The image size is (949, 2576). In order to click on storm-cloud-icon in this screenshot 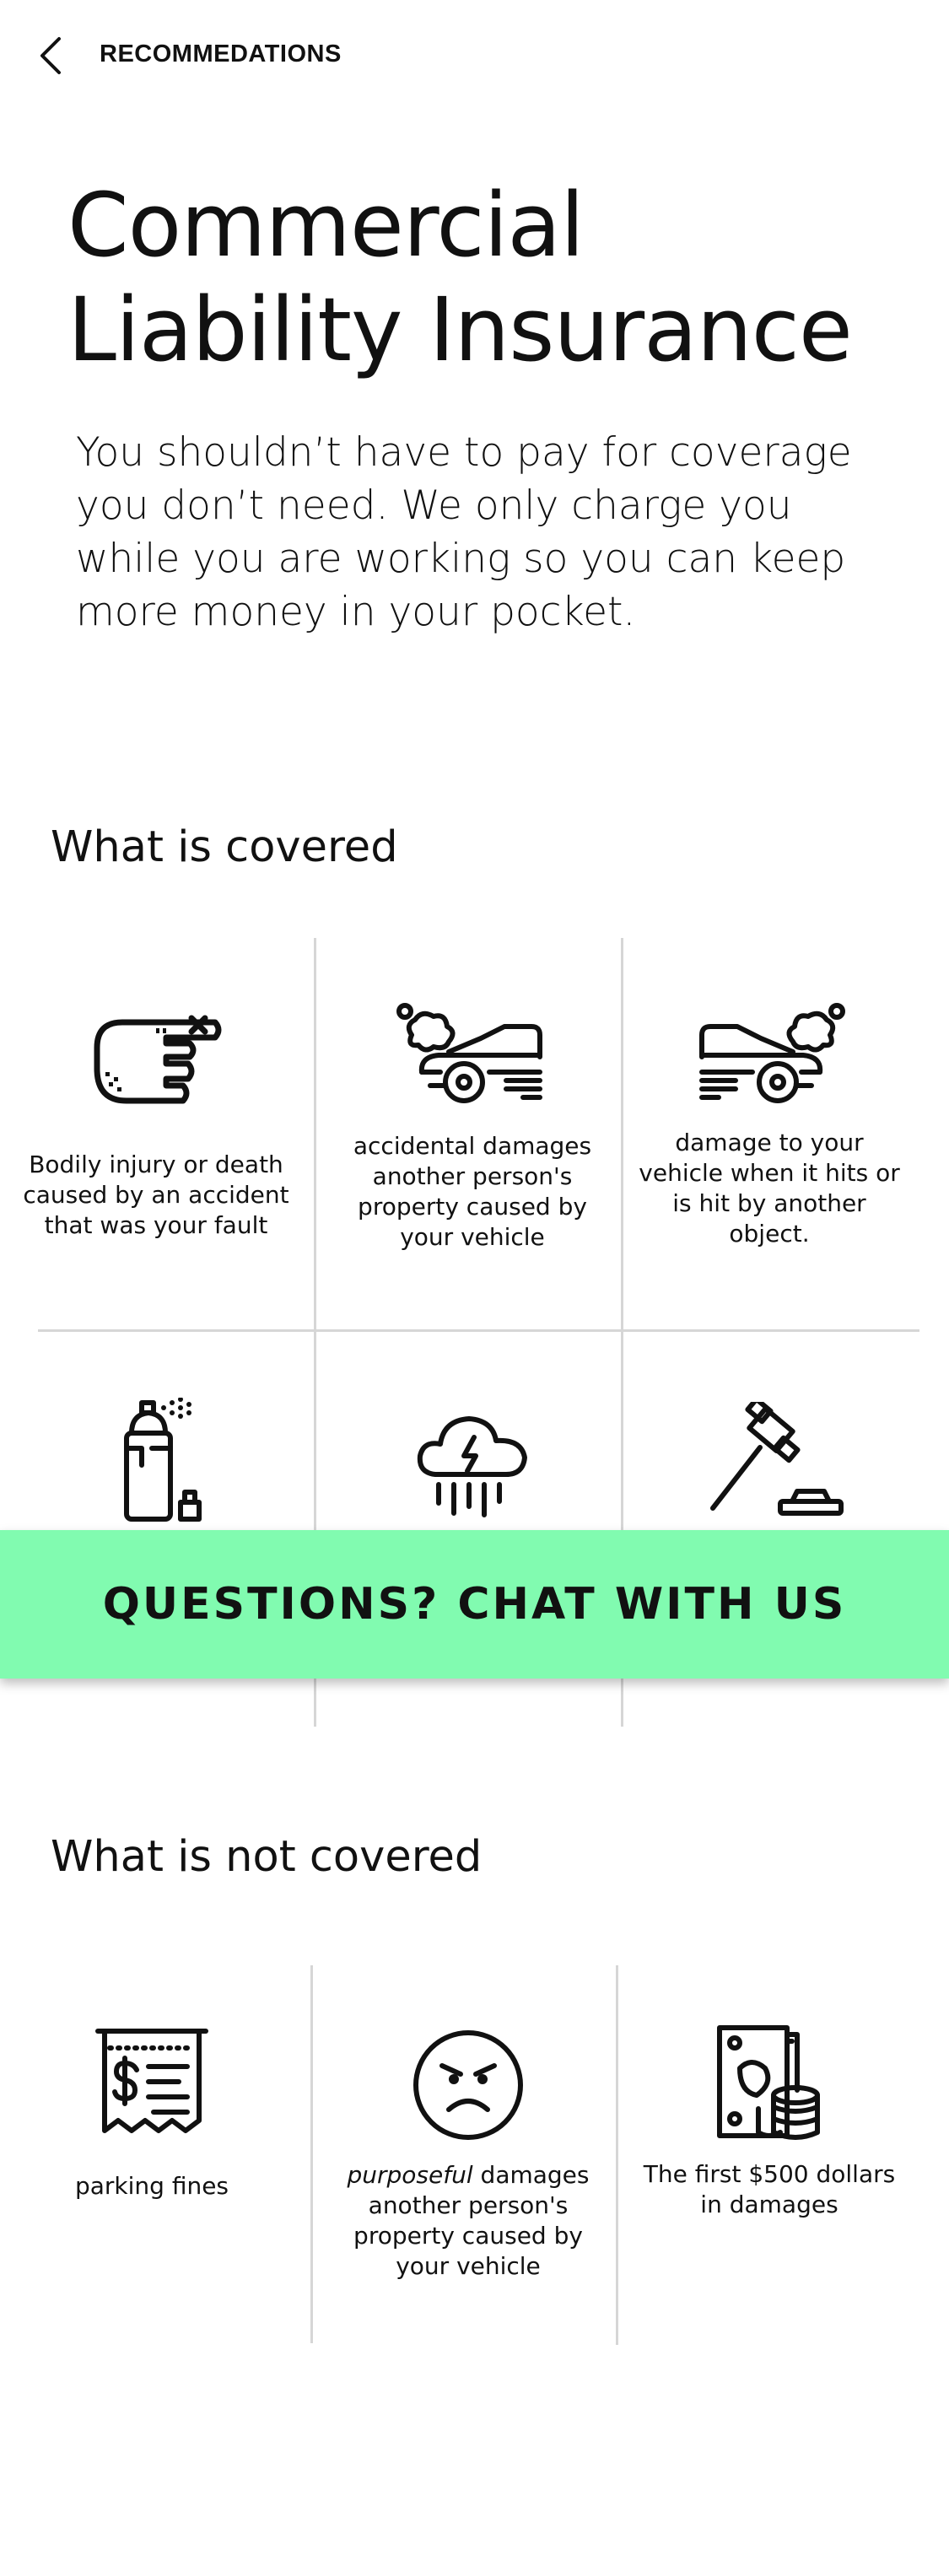, I will do `click(472, 1466)`.